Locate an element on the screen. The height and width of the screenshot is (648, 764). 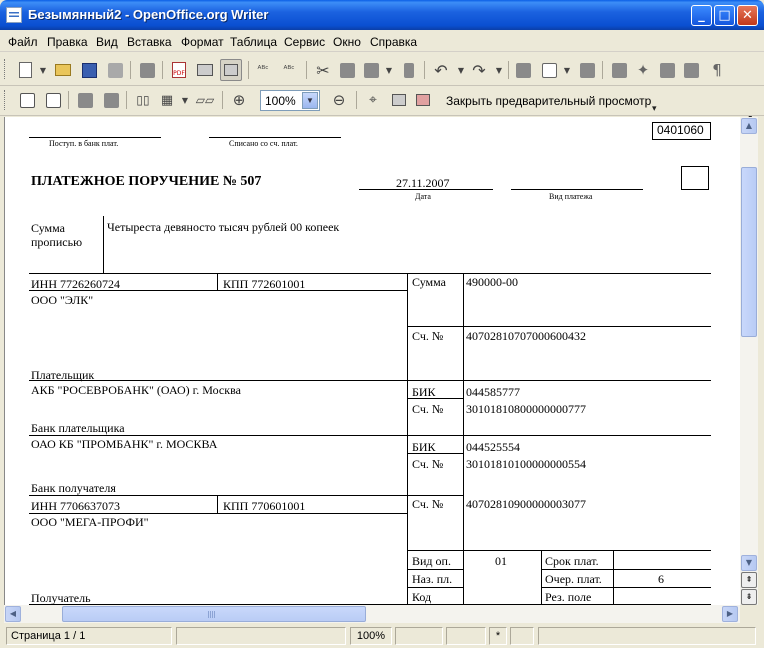
vertical-scrollbar: ▲ ▼ ⇞ ⇟ is located at coordinates (749, 361).